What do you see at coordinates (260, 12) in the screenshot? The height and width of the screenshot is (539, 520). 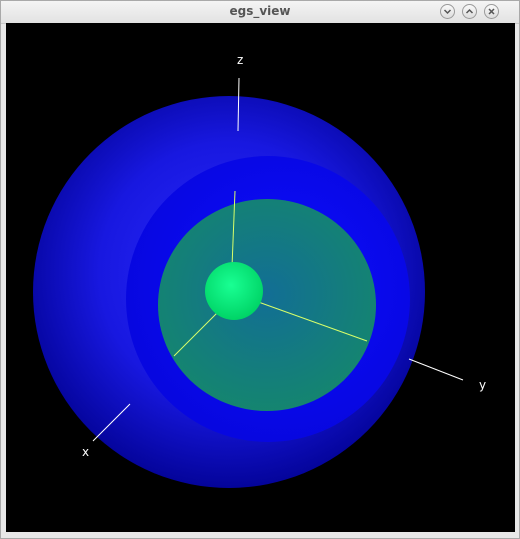 I see `title-bar: egs_view` at bounding box center [260, 12].